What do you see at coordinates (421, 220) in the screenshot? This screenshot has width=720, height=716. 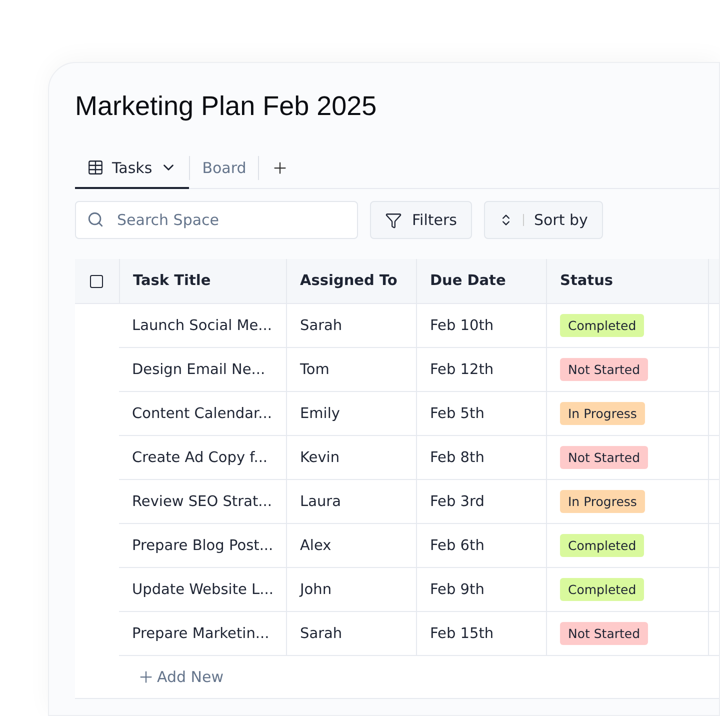 I see `filters-button: Filters` at bounding box center [421, 220].